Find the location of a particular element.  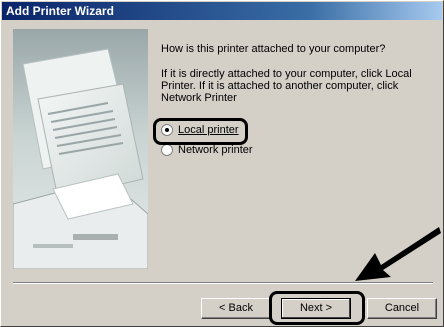

window-title: Add Printer Wizard is located at coordinates (60, 11).